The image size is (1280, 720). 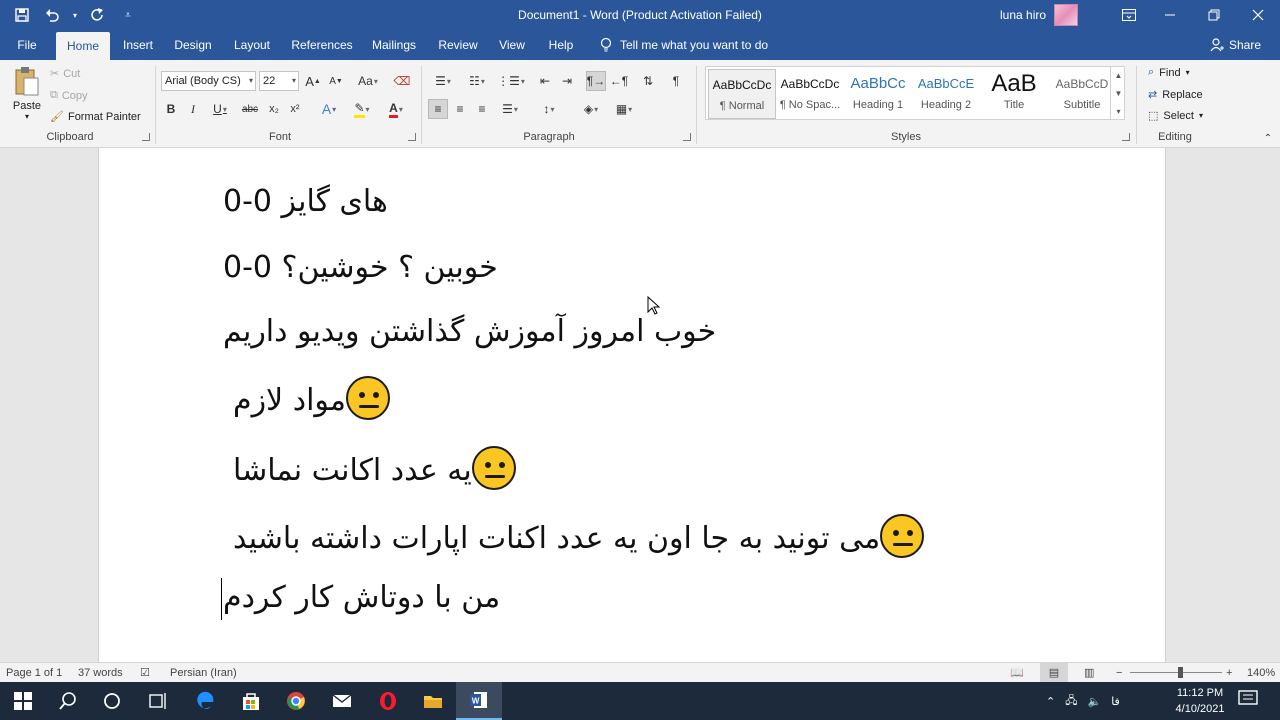 What do you see at coordinates (220, 109) in the screenshot?
I see `underline-icon: U` at bounding box center [220, 109].